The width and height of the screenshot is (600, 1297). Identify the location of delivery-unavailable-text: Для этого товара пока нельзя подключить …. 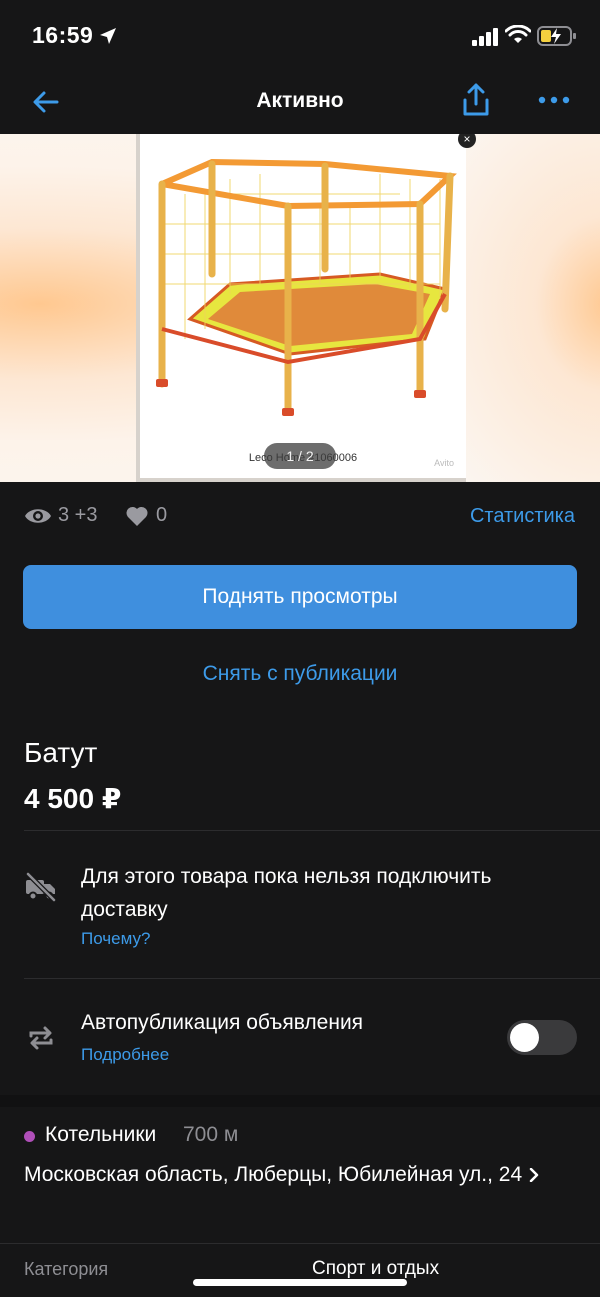
(286, 893).